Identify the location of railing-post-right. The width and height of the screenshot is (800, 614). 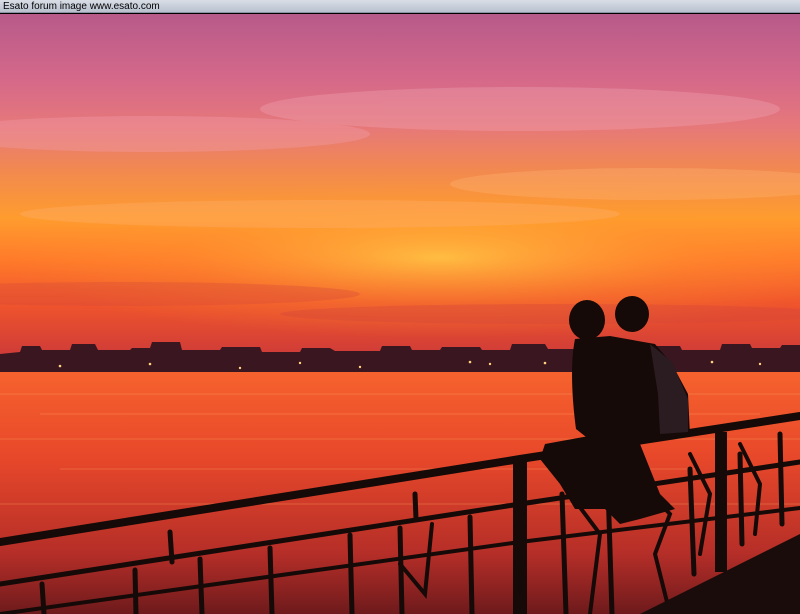
(721, 502).